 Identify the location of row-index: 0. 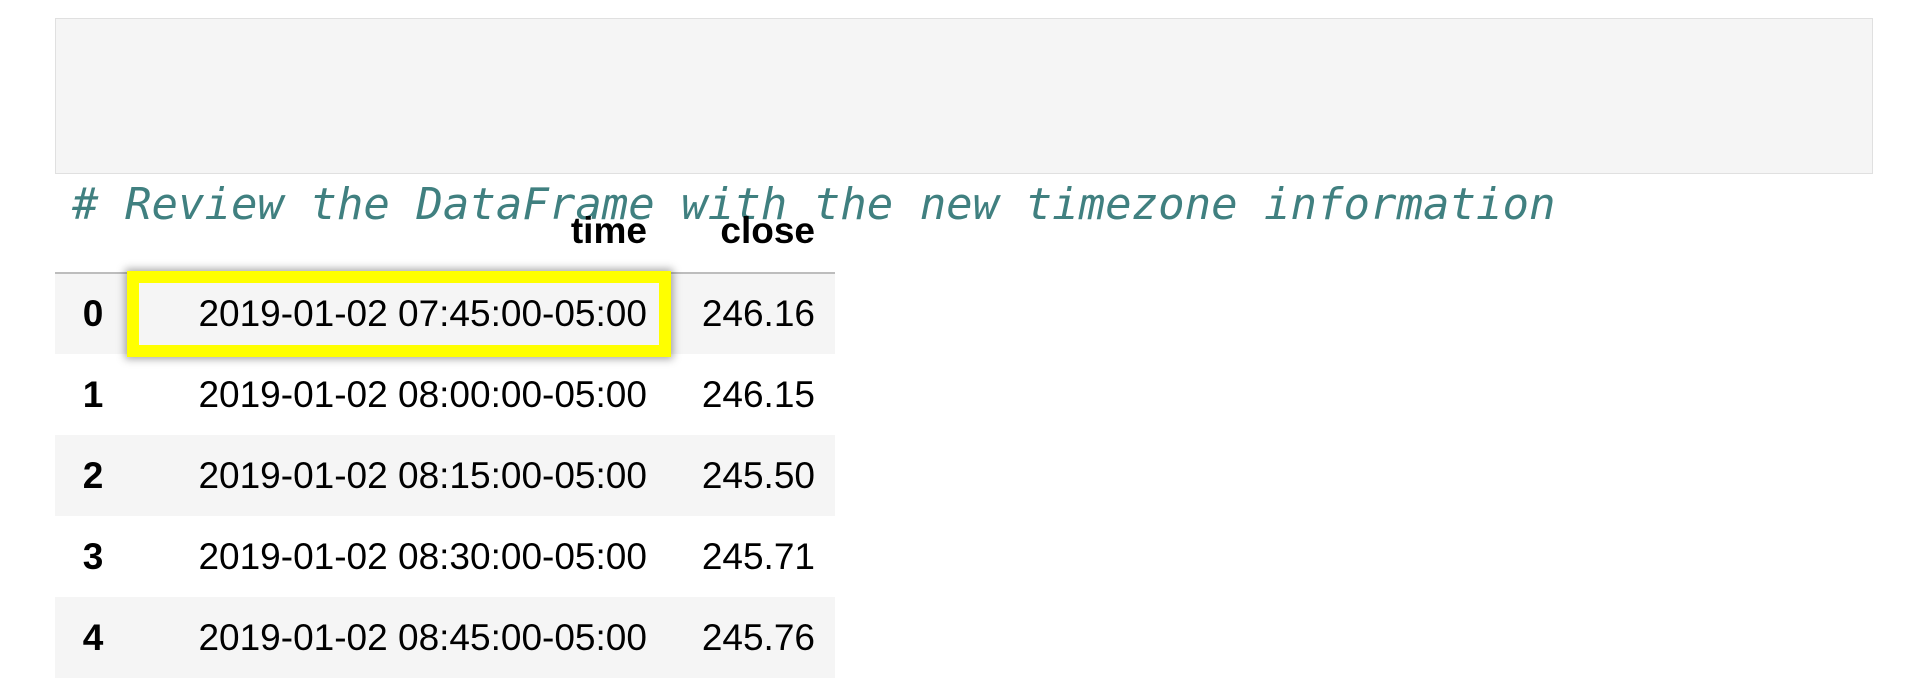
(93, 313).